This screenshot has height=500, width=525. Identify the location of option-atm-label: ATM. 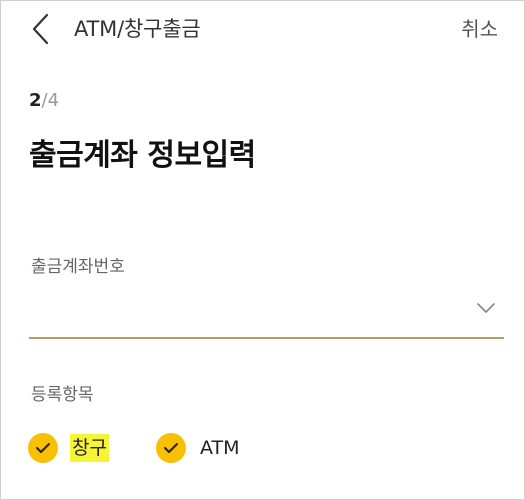
(220, 448).